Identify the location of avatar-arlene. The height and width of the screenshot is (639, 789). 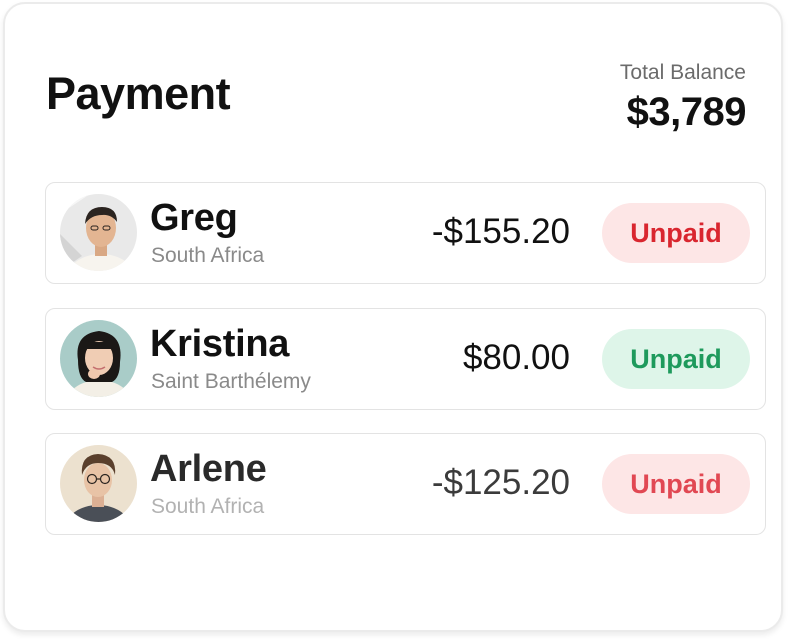
(98, 483).